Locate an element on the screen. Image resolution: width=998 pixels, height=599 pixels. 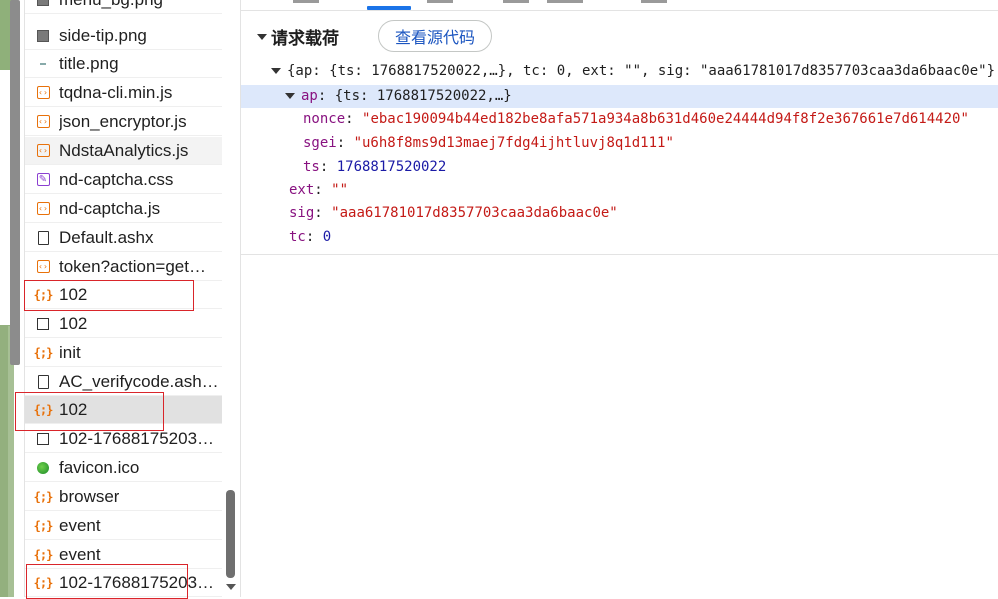
request-name: nd-captcha.js is located at coordinates (110, 208).